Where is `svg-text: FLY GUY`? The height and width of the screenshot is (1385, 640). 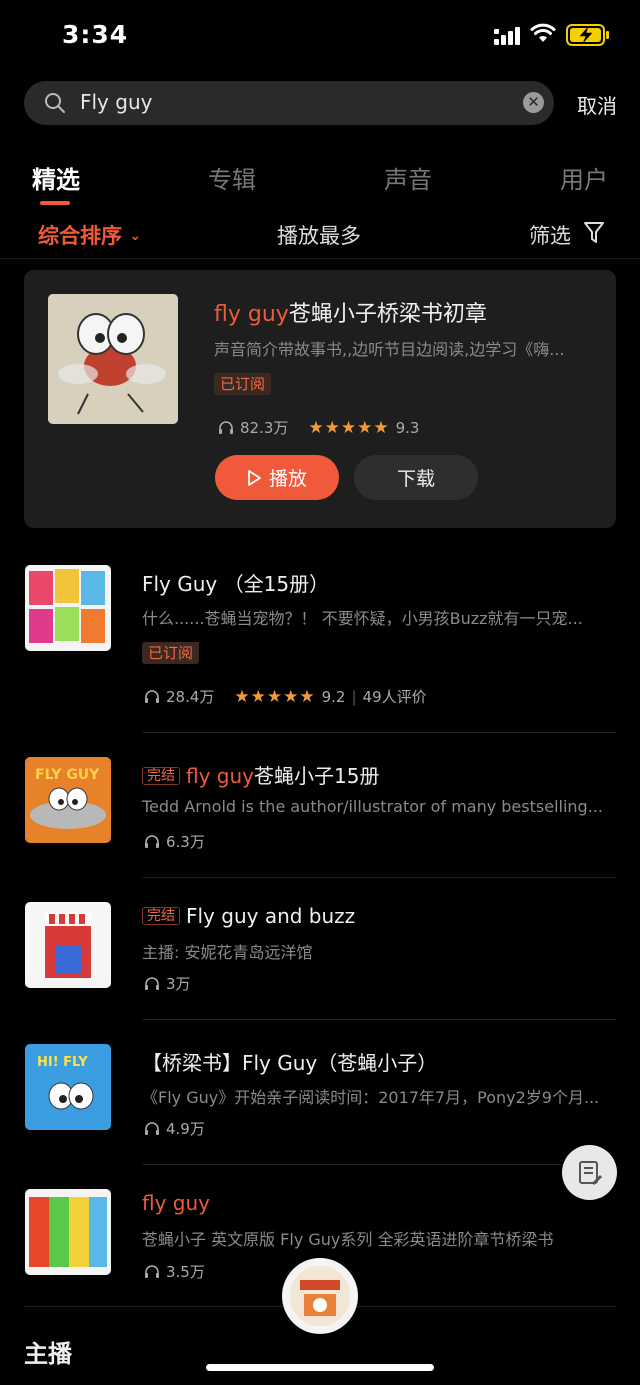
svg-text: FLY GUY is located at coordinates (67, 775).